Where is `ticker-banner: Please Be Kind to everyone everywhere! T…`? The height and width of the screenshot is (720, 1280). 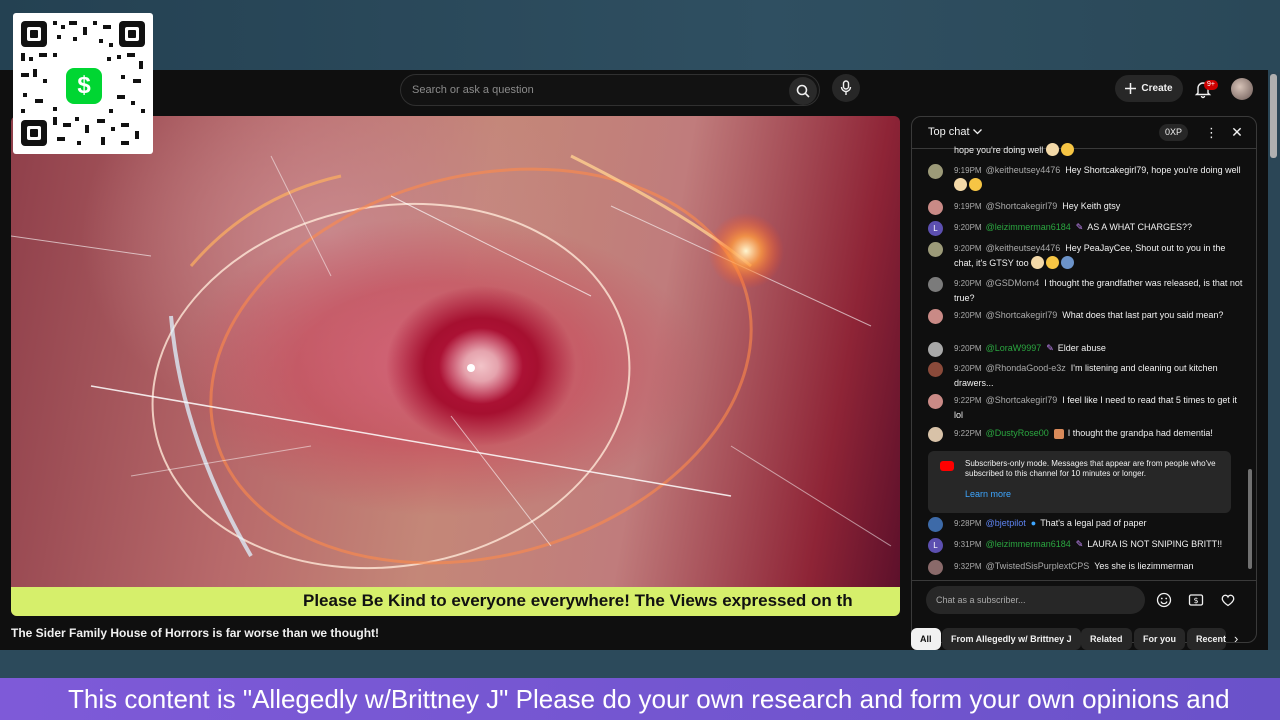
ticker-banner: Please Be Kind to everyone everywhere! T… is located at coordinates (455, 601).